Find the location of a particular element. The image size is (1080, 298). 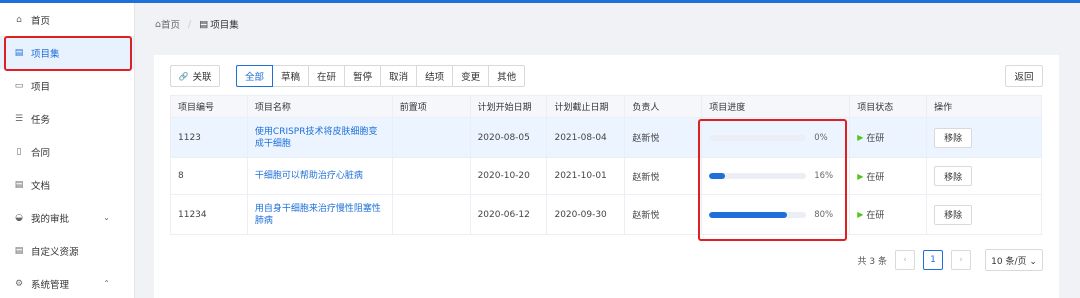

cell-end-date: 2020-09-30 is located at coordinates (586, 214).